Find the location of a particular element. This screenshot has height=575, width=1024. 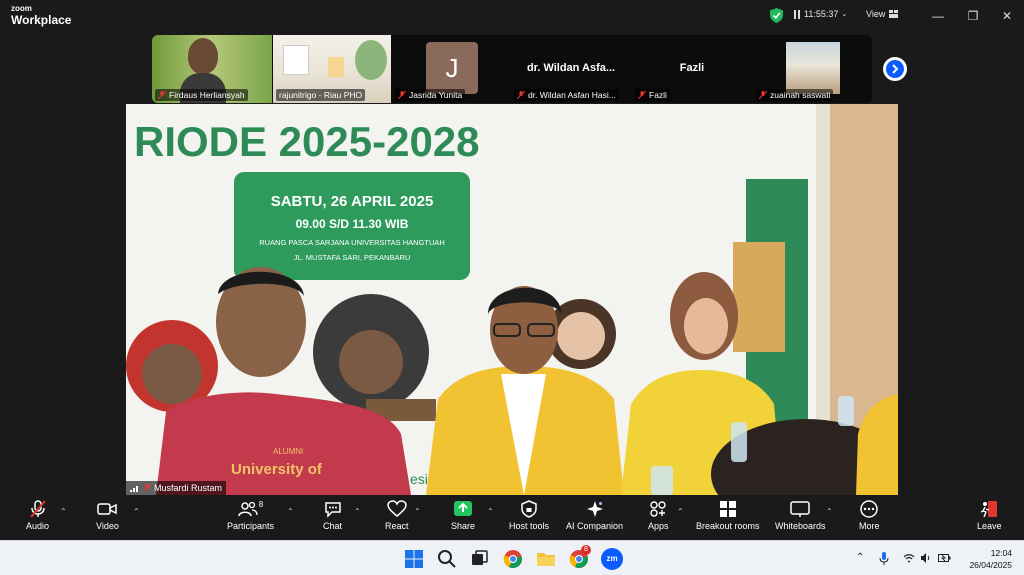

speaker-name: Musfardi Rustam is located at coordinates (188, 488).